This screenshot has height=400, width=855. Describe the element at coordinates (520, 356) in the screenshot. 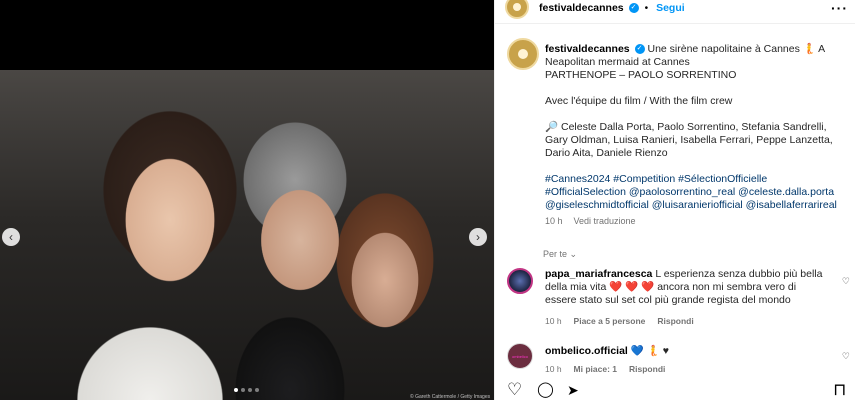

I see `avatar: ombelico` at that location.